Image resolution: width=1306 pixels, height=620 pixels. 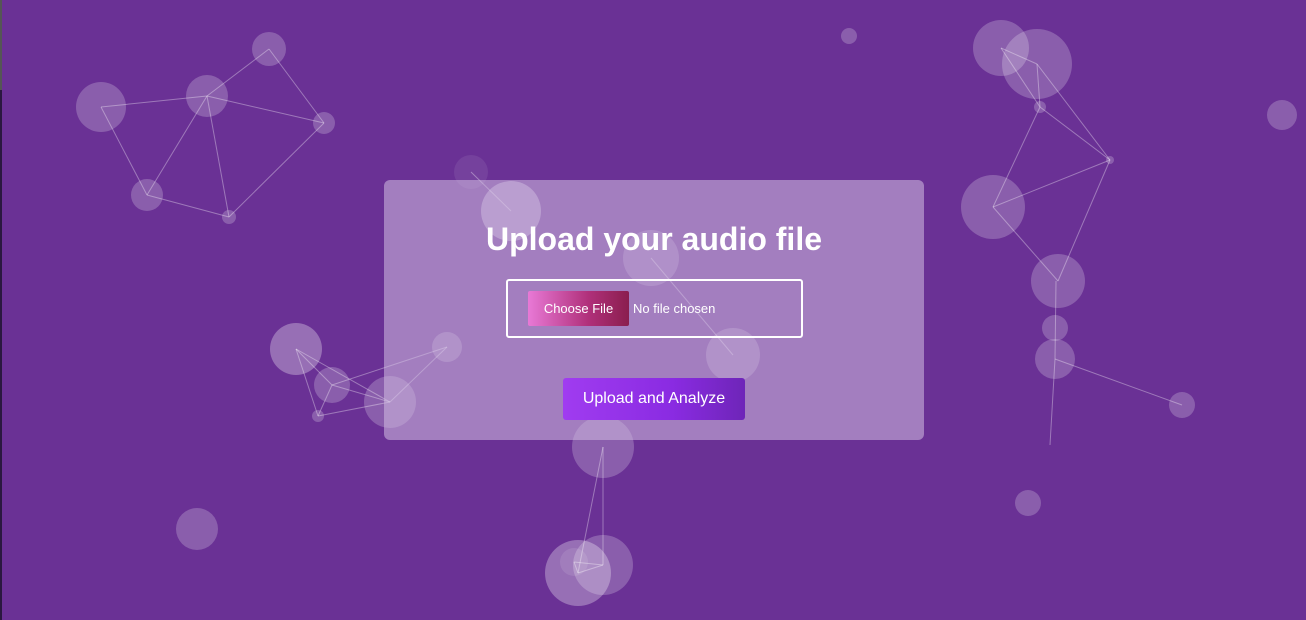 I want to click on upload-and-analyze-button: Upload and Analyze, so click(x=654, y=399).